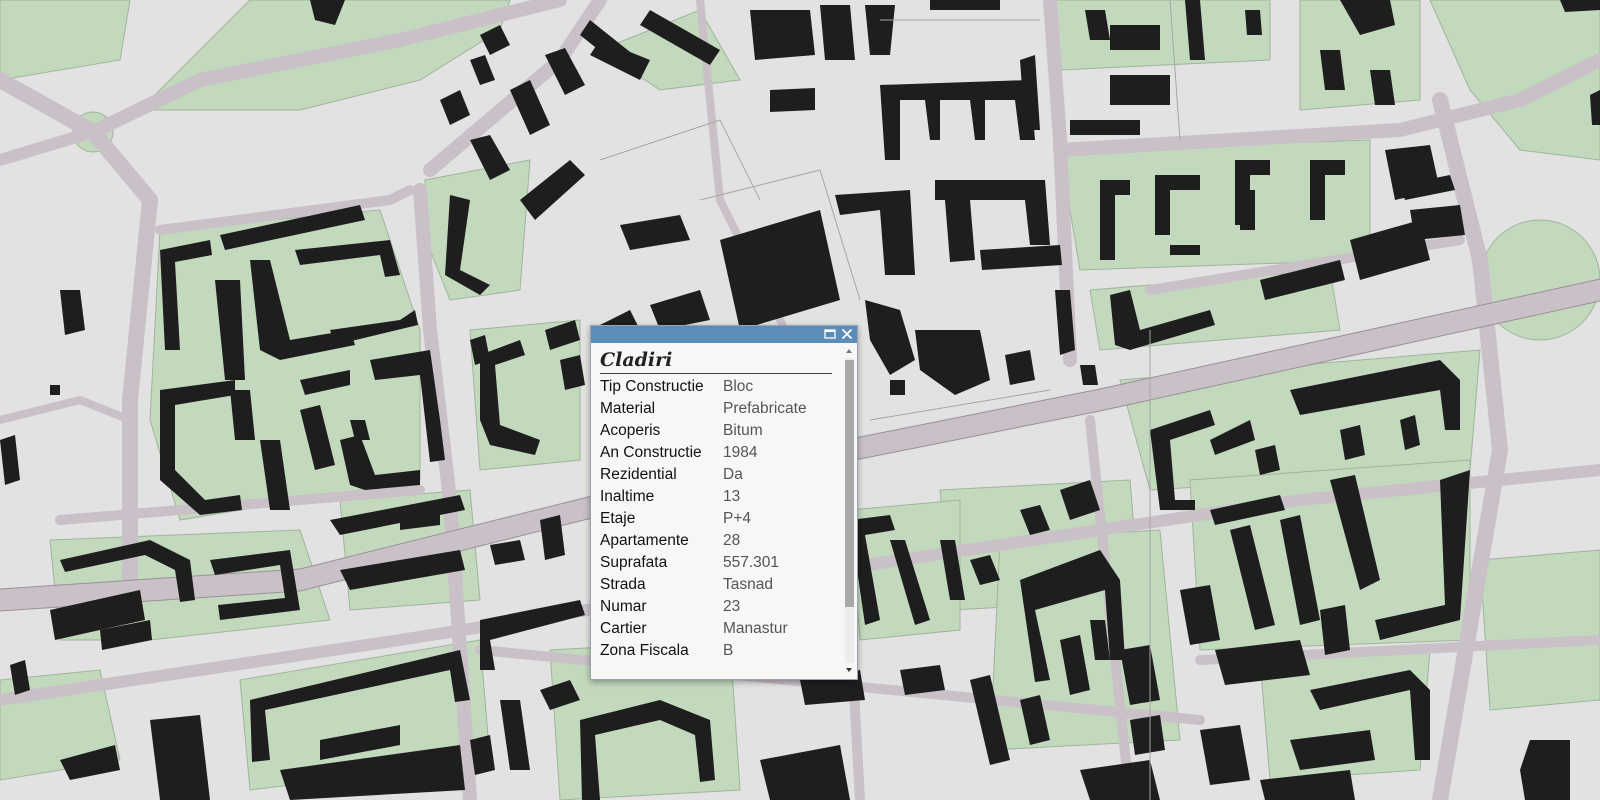  I want to click on close-icon, so click(847, 334).